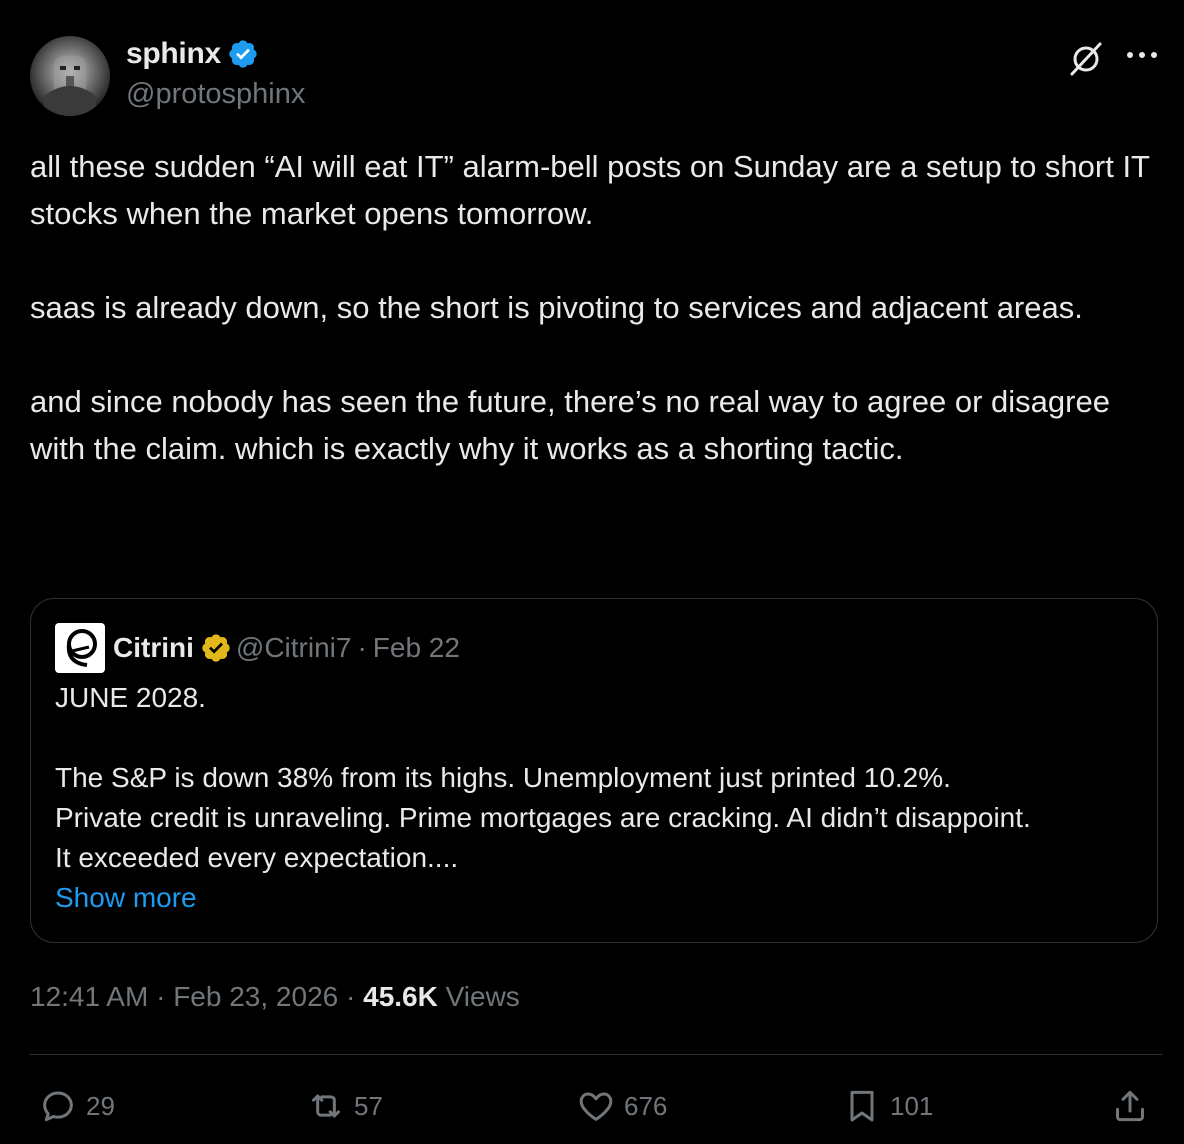 The image size is (1184, 1144). I want to click on share-button, so click(1130, 1106).